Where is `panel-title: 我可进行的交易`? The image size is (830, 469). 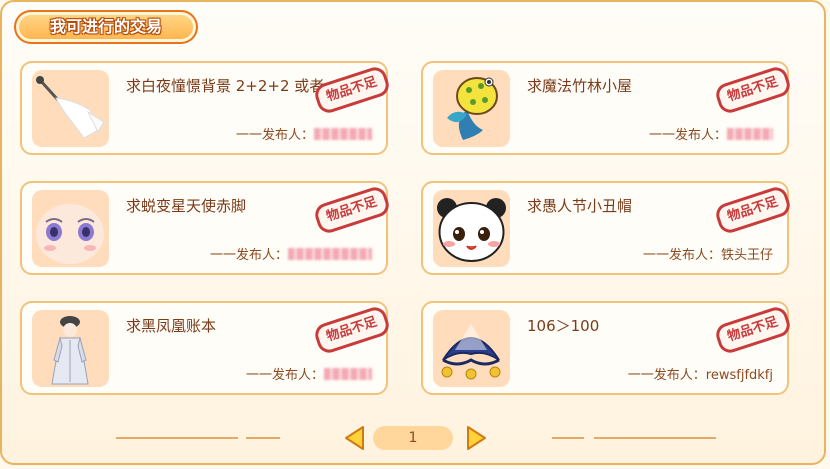 panel-title: 我可进行的交易 is located at coordinates (106, 27).